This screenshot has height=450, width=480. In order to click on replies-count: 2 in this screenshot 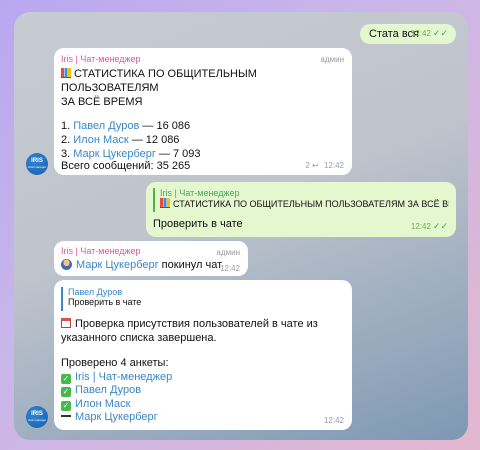, I will do `click(307, 165)`.